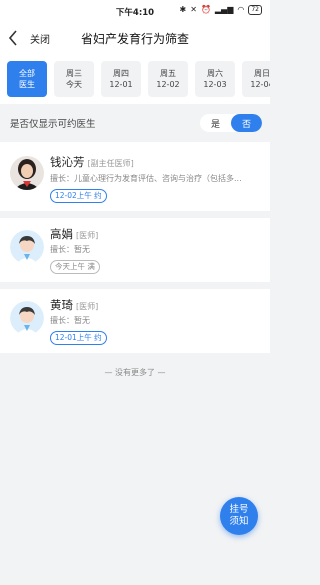  Describe the element at coordinates (78, 338) in the screenshot. I see `appointment-slot-badge: 12-01上午 约` at that location.